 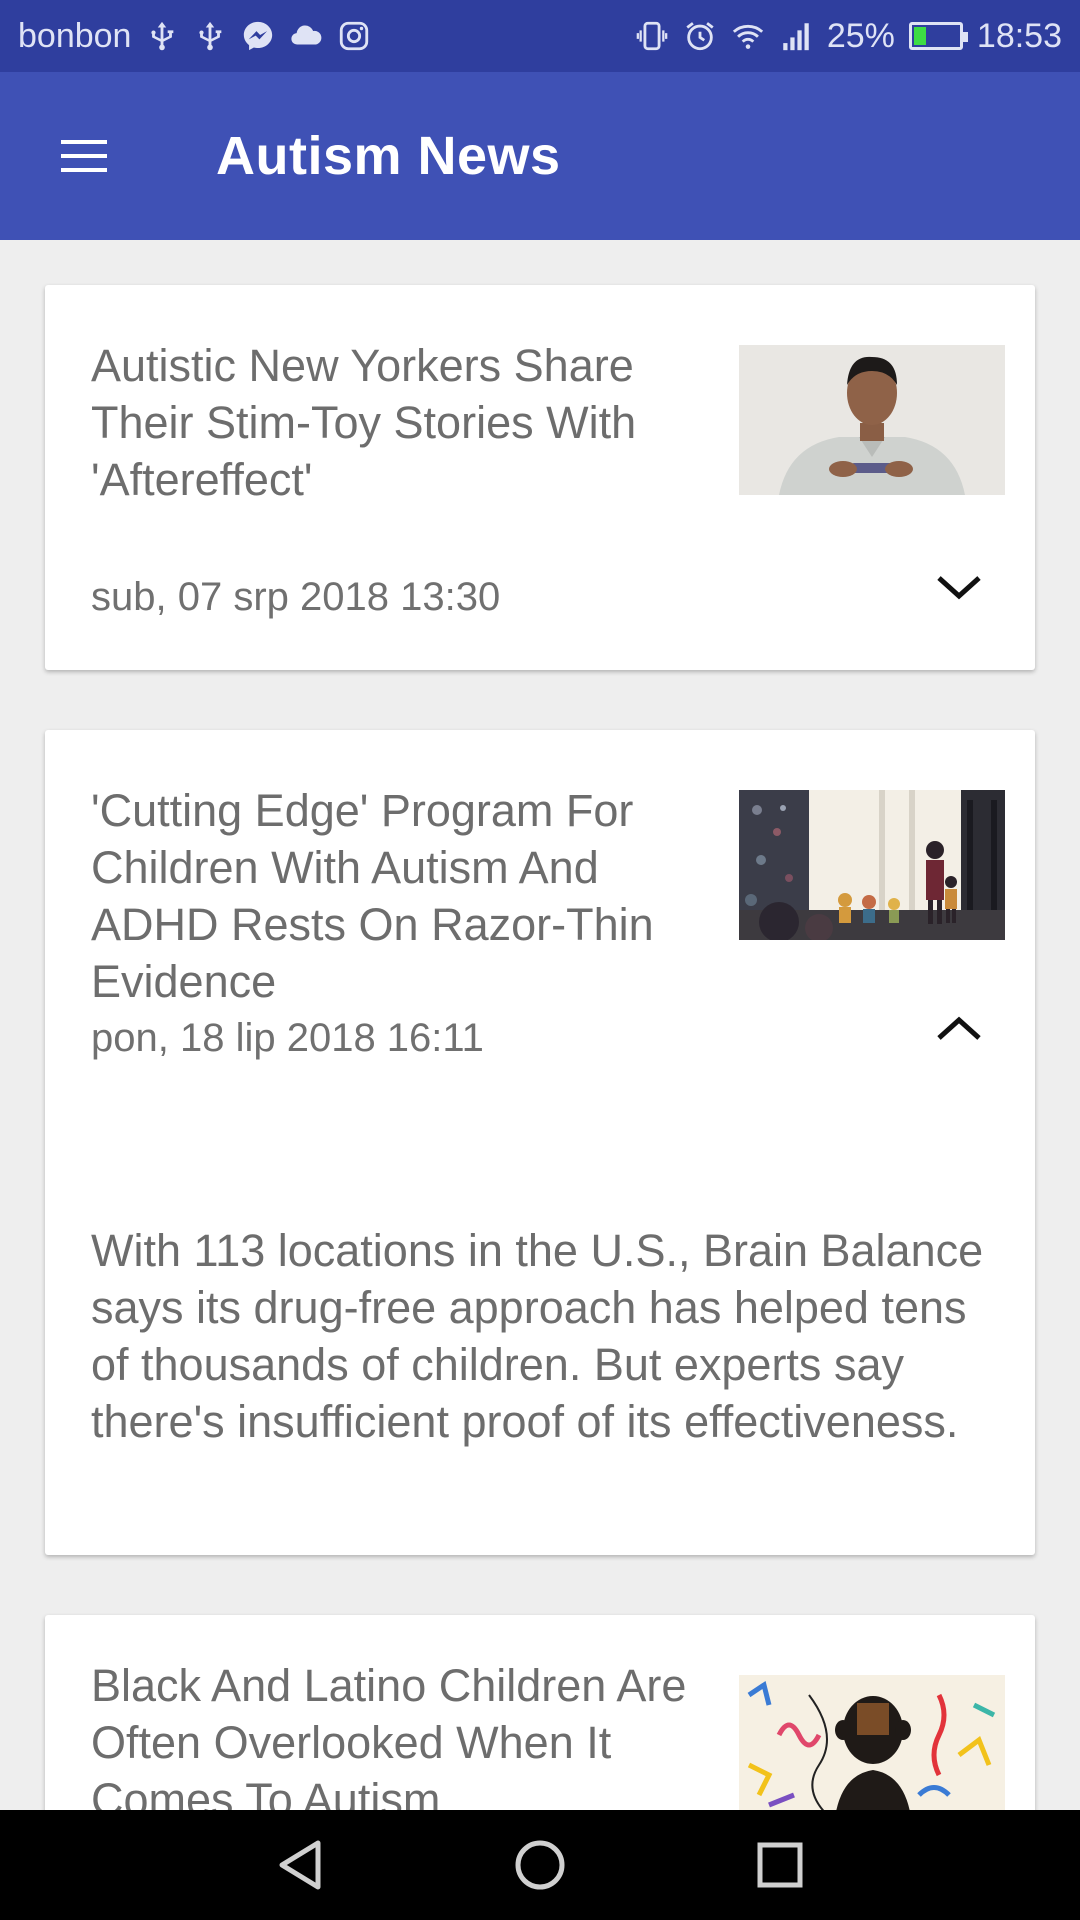 I want to click on home-circle-icon, so click(x=540, y=1865).